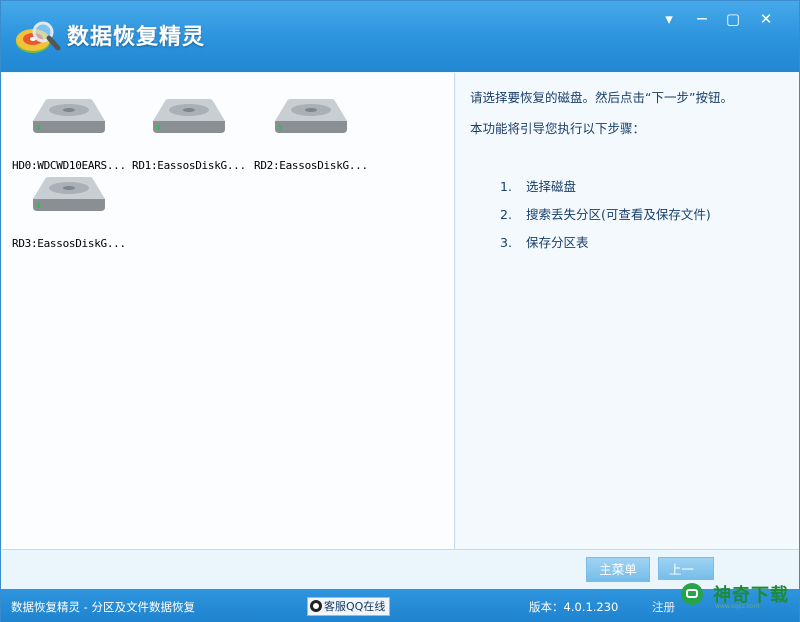 The width and height of the screenshot is (800, 622). Describe the element at coordinates (506, 186) in the screenshot. I see `step-number: 1.` at that location.